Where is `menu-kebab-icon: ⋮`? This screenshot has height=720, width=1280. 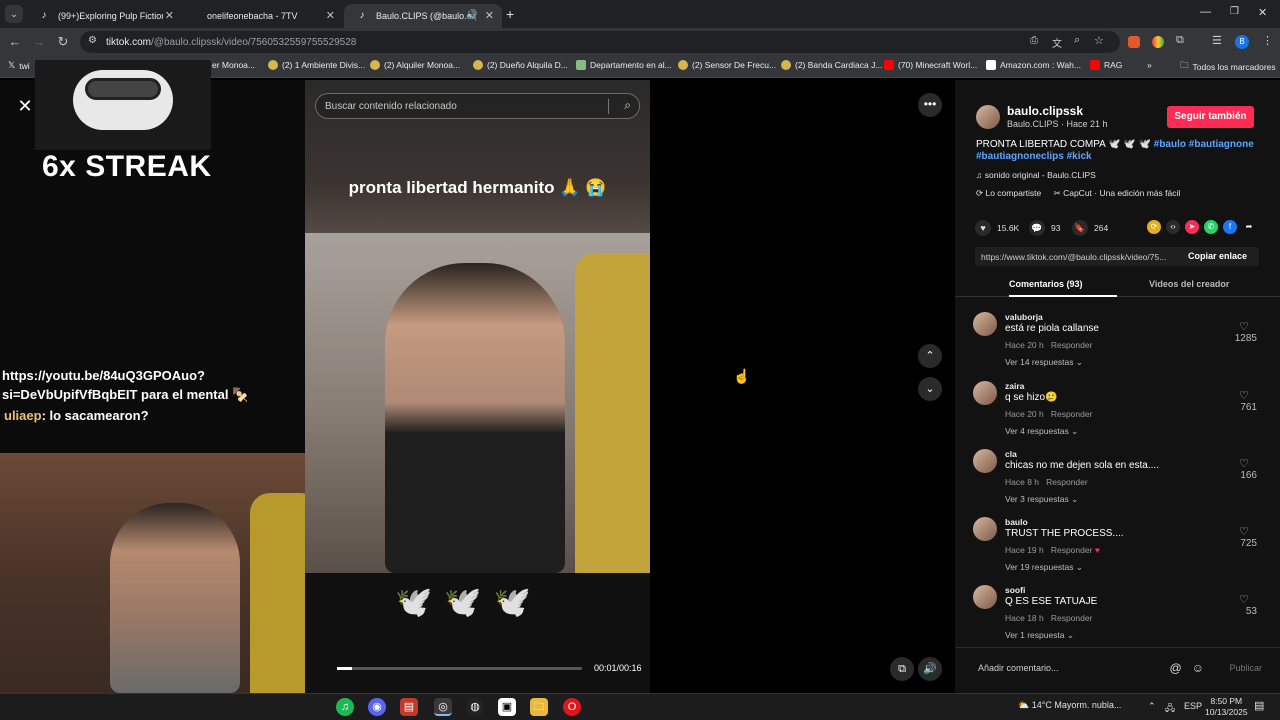
menu-kebab-icon: ⋮ is located at coordinates (1267, 40).